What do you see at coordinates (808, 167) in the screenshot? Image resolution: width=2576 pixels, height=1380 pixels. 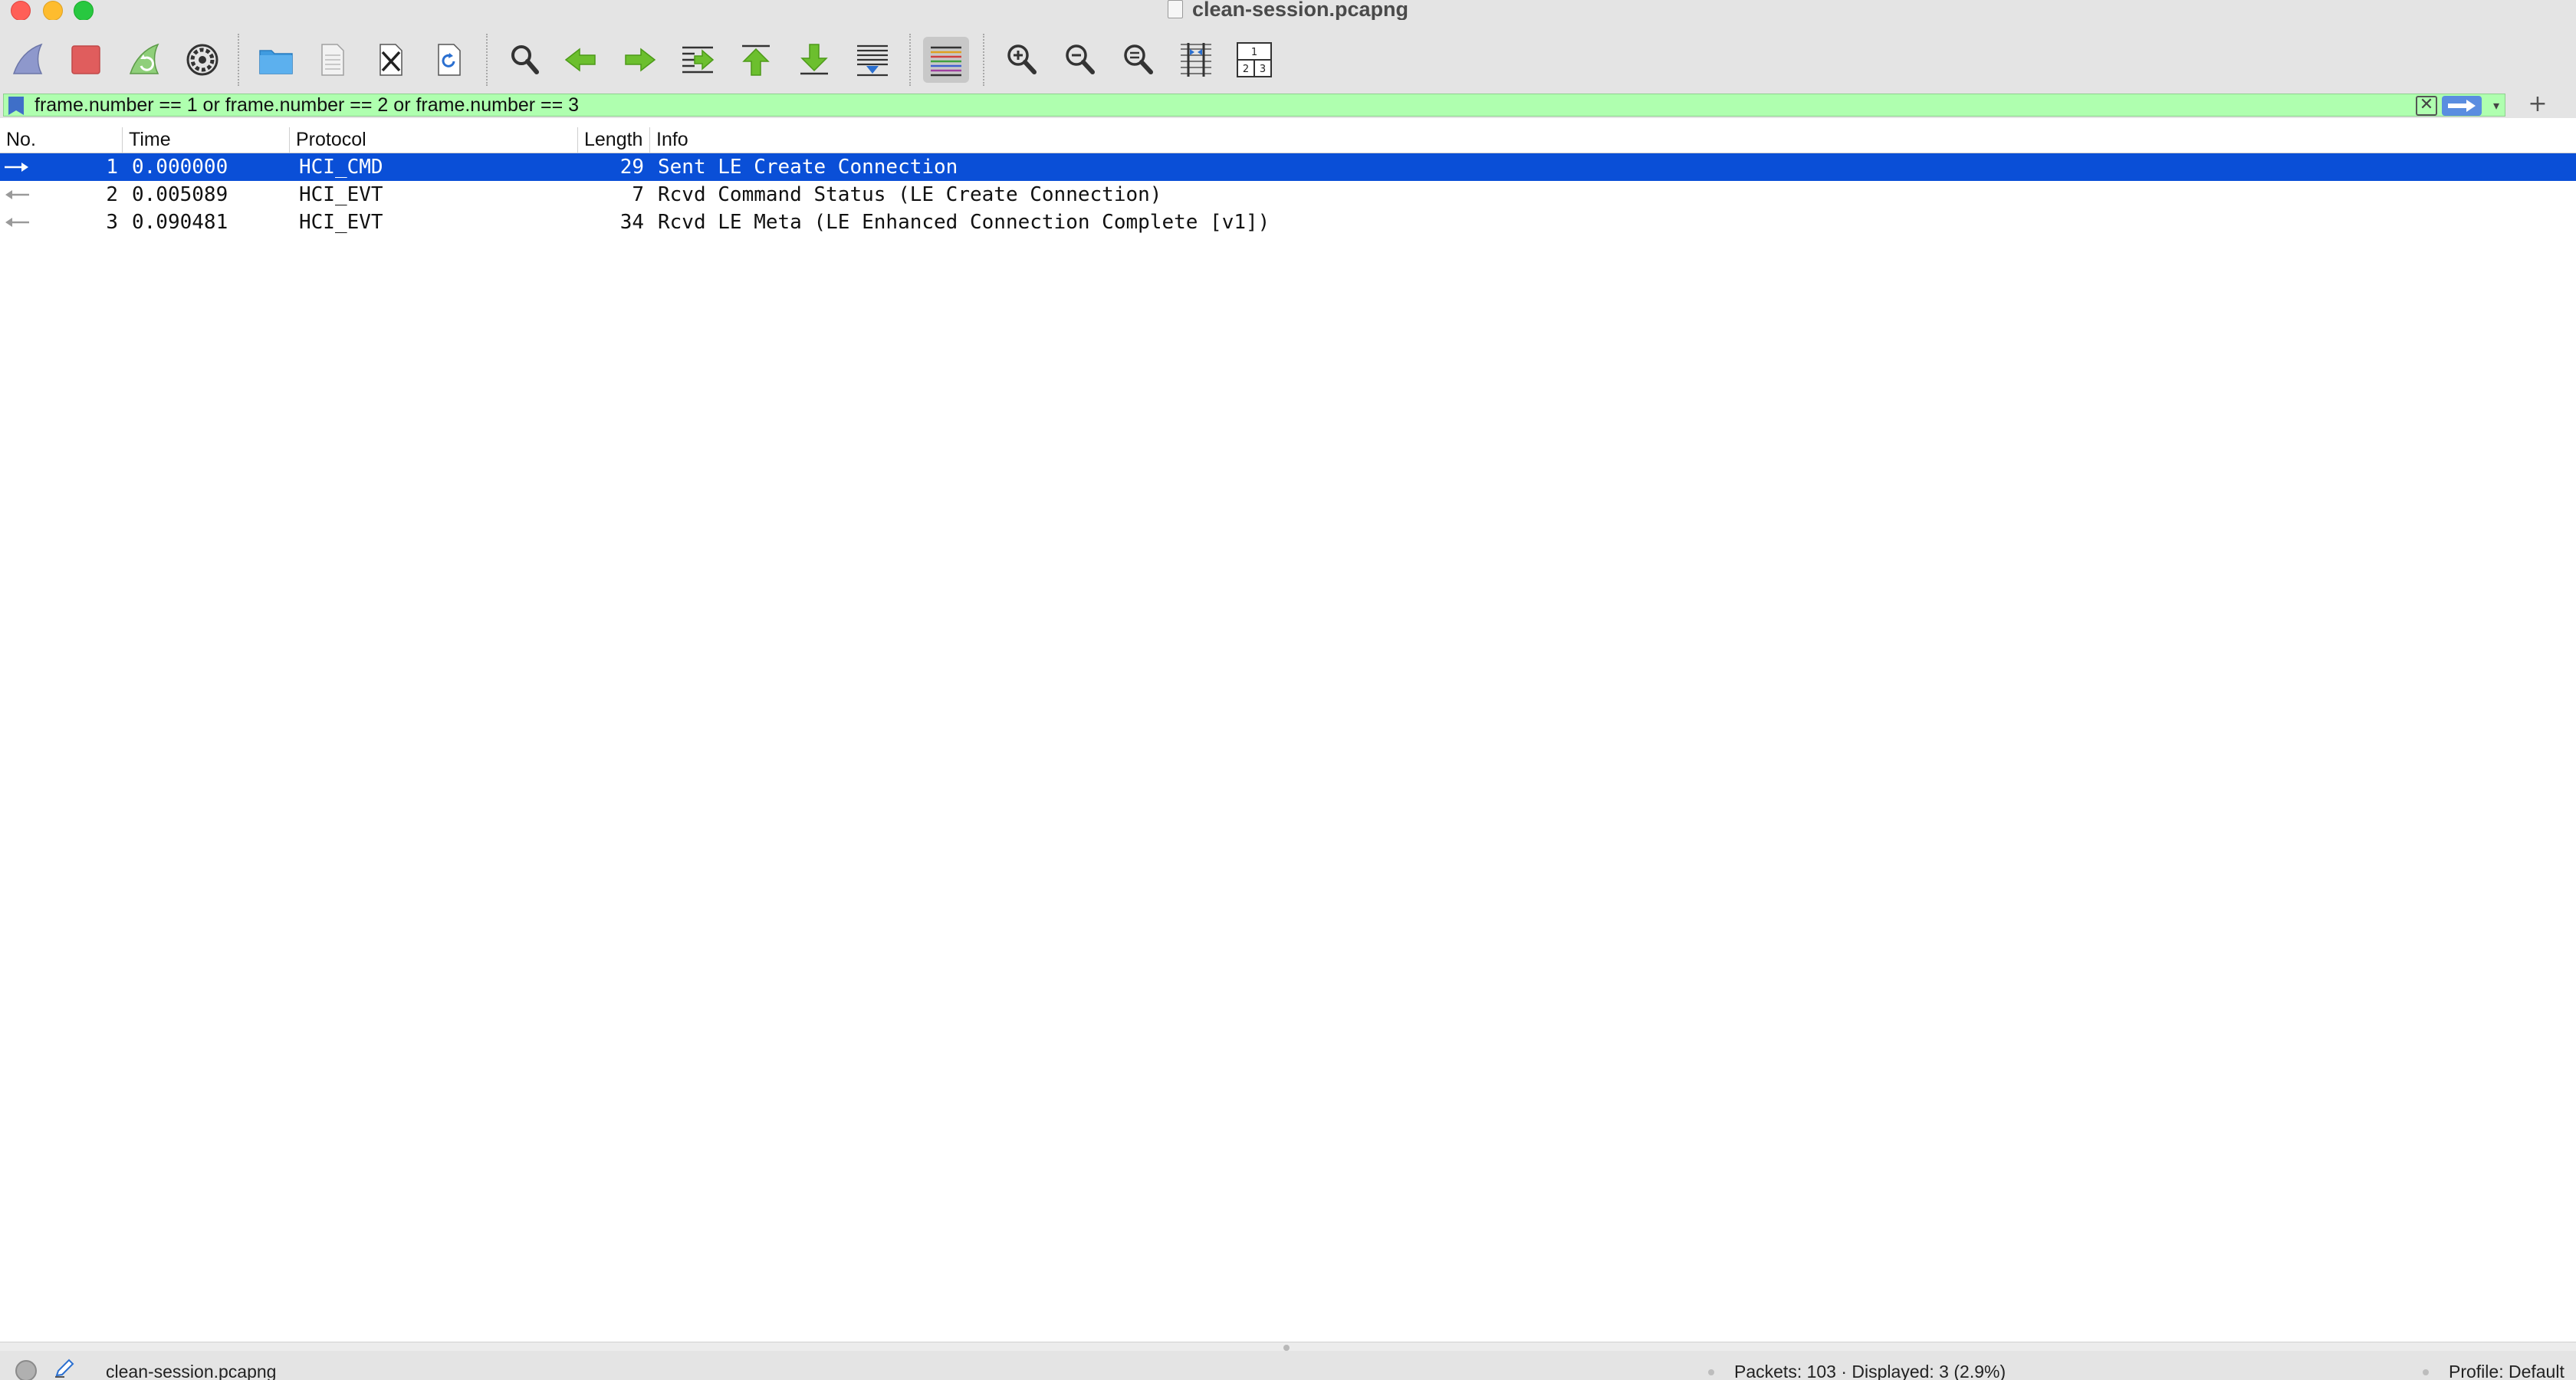 I see `packet-info: Sent LE Create Connection` at bounding box center [808, 167].